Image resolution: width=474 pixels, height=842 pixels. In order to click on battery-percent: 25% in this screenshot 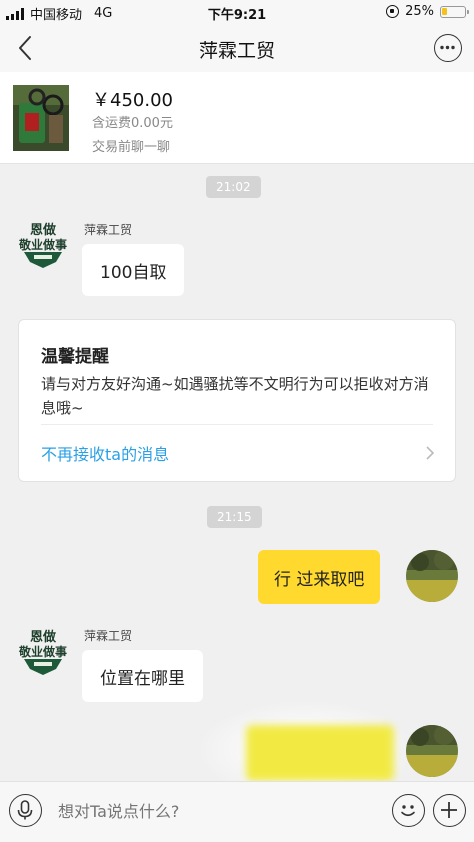, I will do `click(419, 11)`.